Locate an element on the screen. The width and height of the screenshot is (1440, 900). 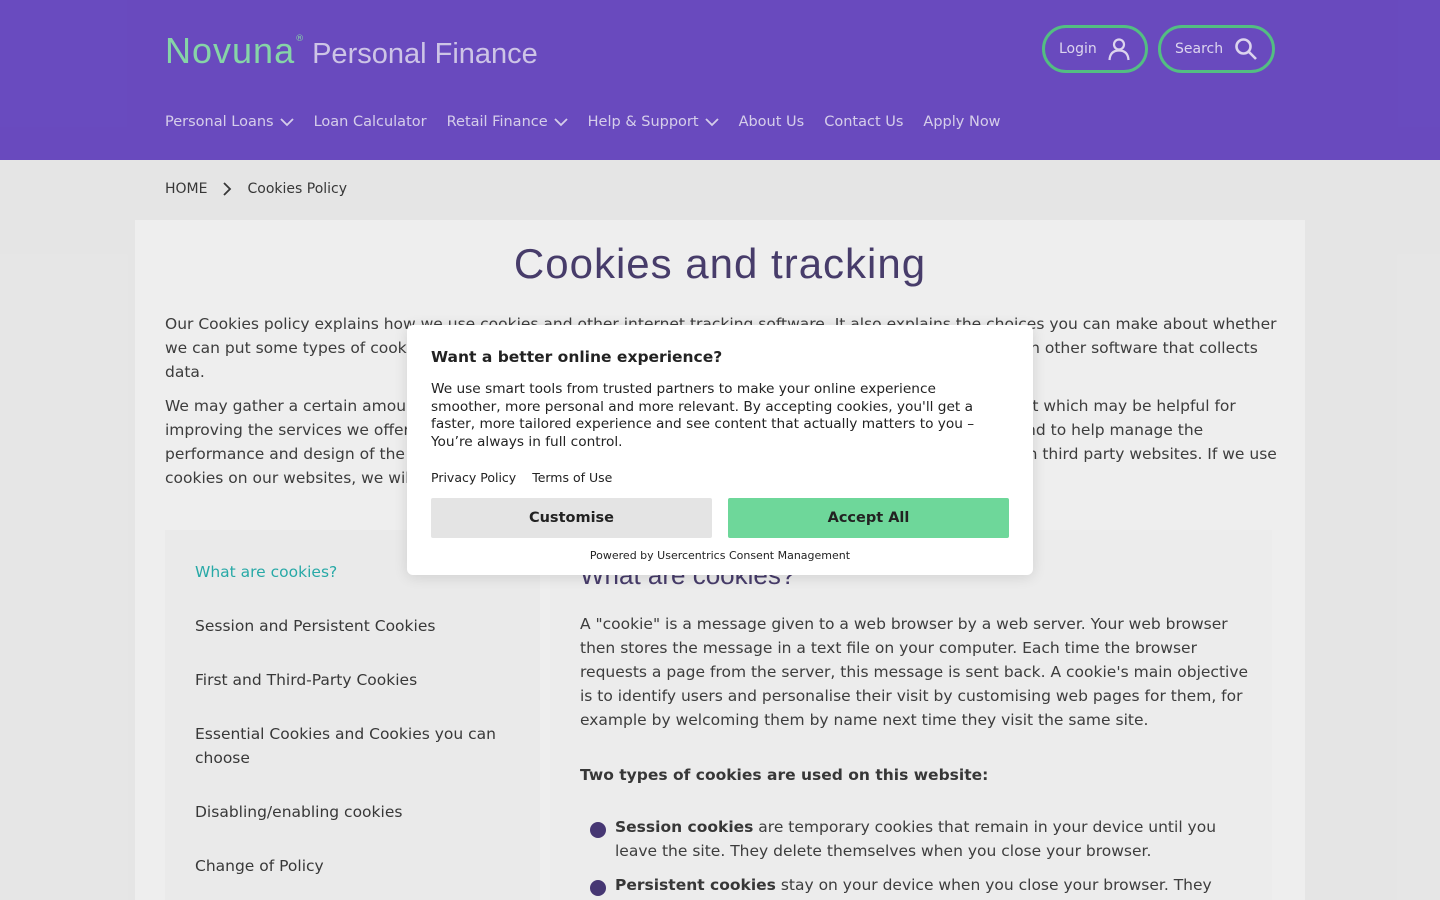
consent-links: Privacy Policy Terms of Use is located at coordinates (521, 477).